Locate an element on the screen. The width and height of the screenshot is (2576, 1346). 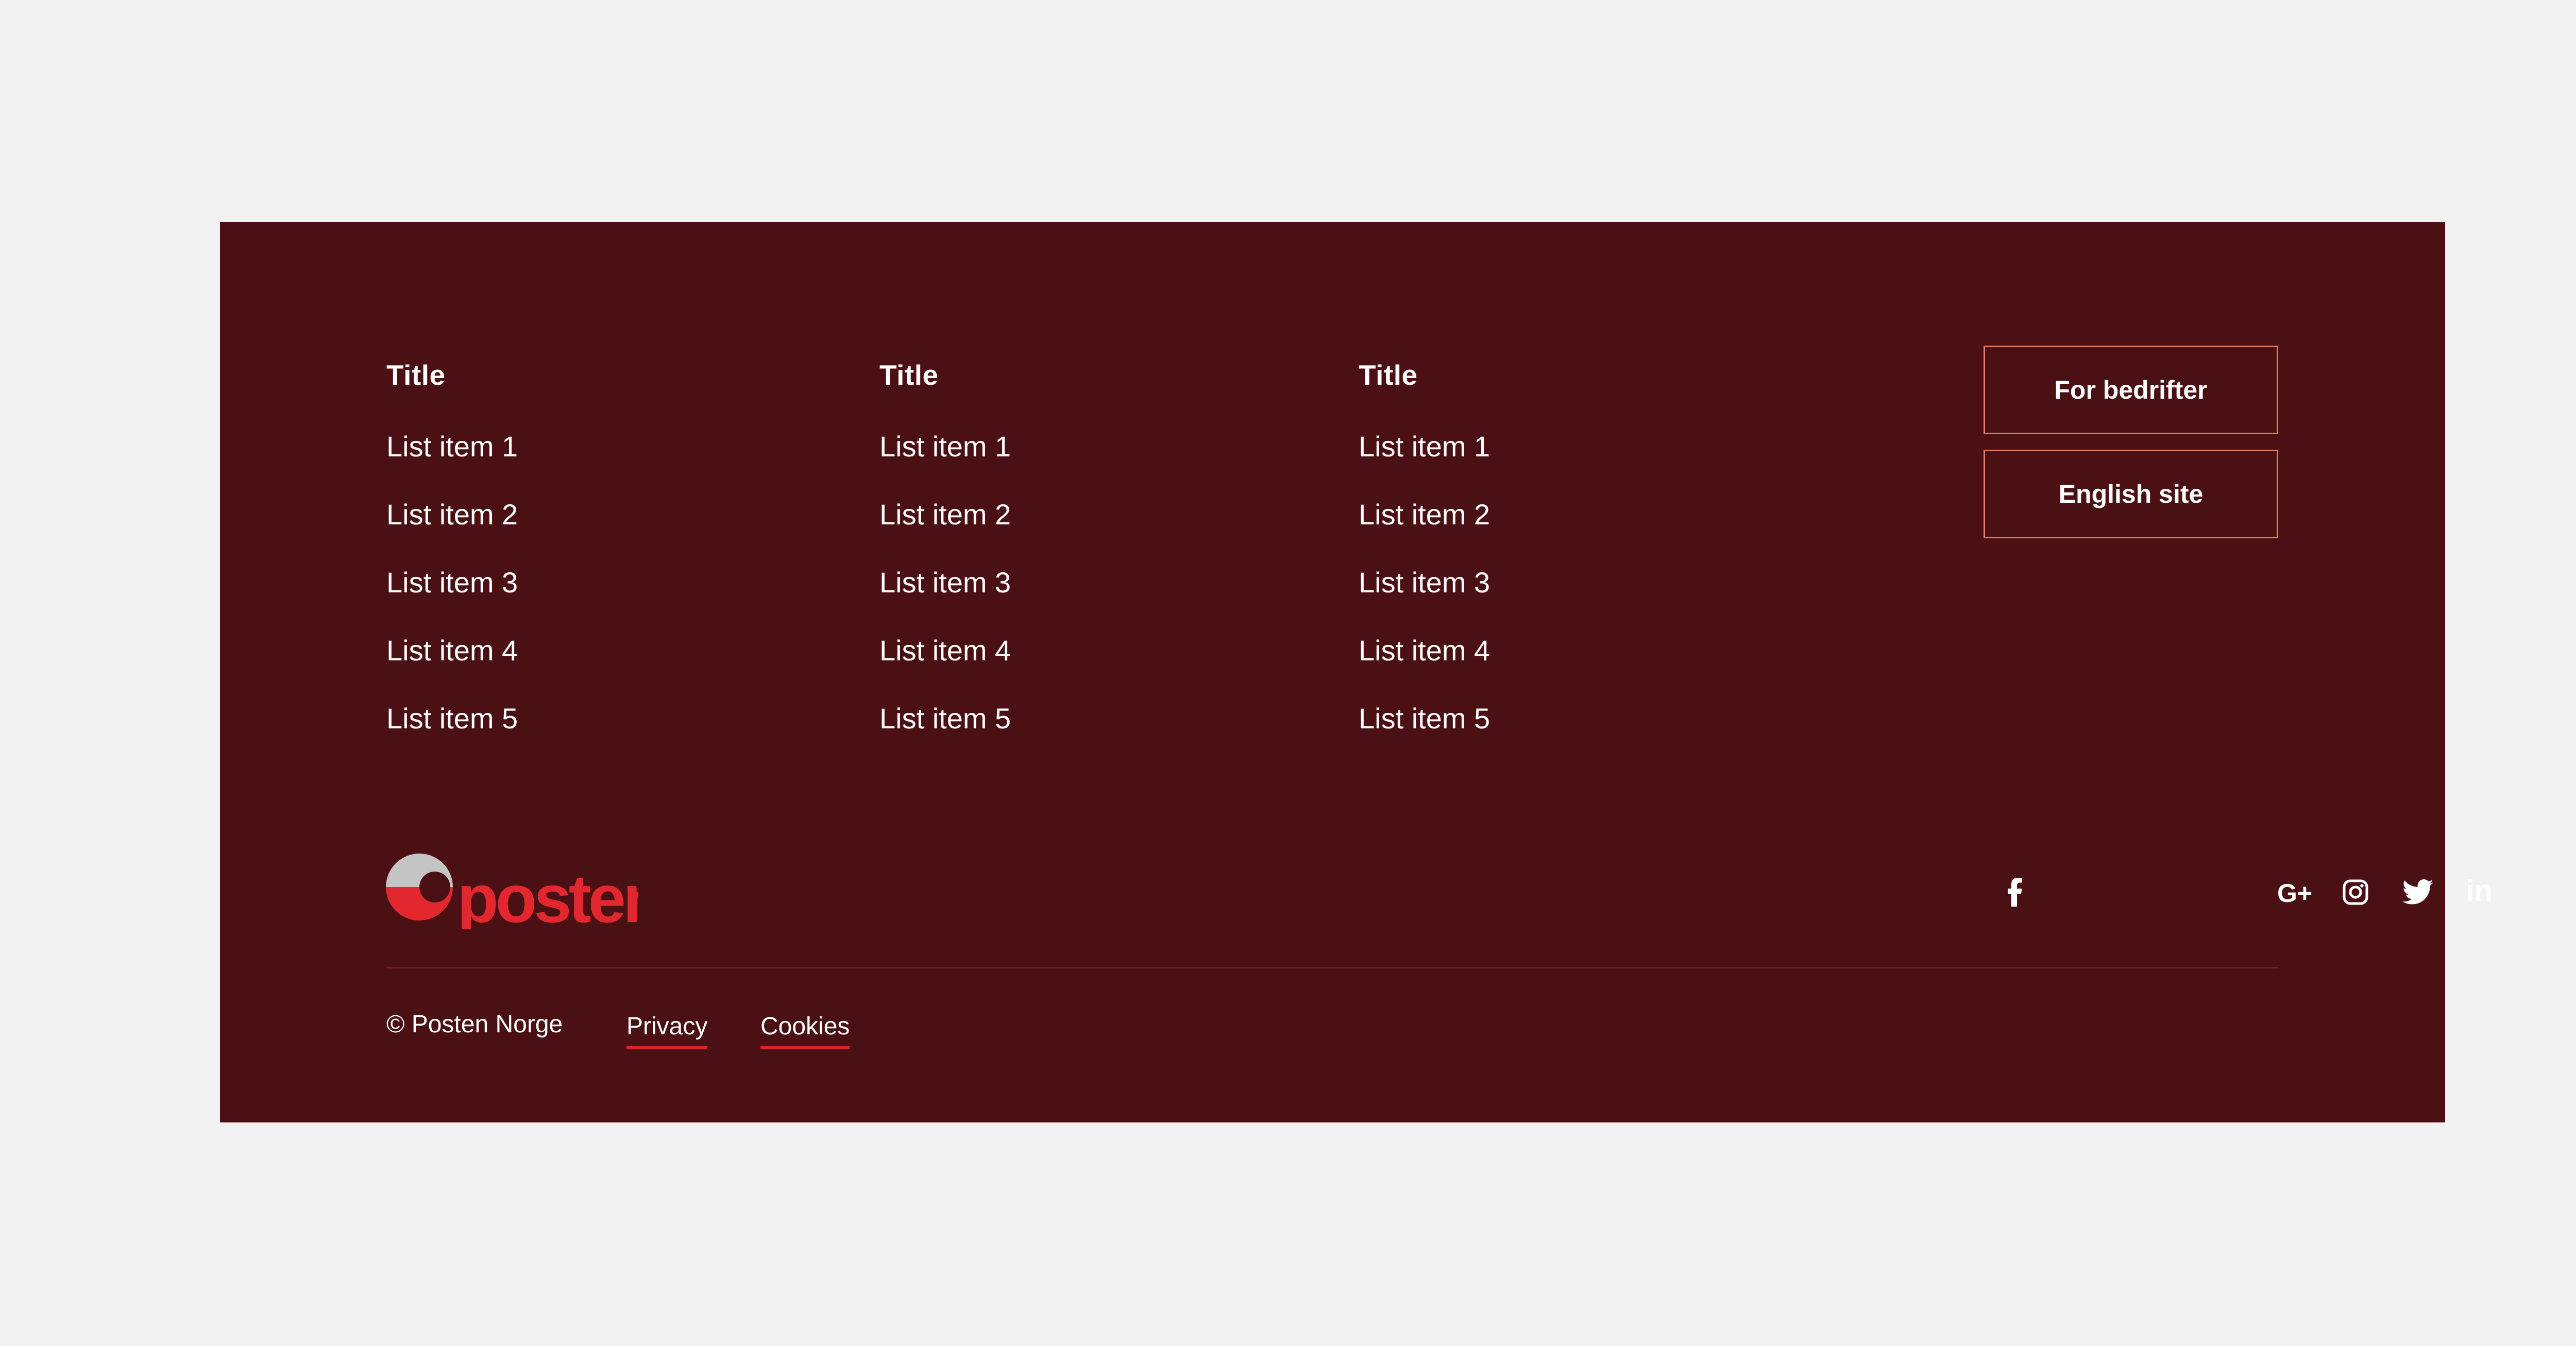
linkedin-link: in is located at coordinates (2479, 892).